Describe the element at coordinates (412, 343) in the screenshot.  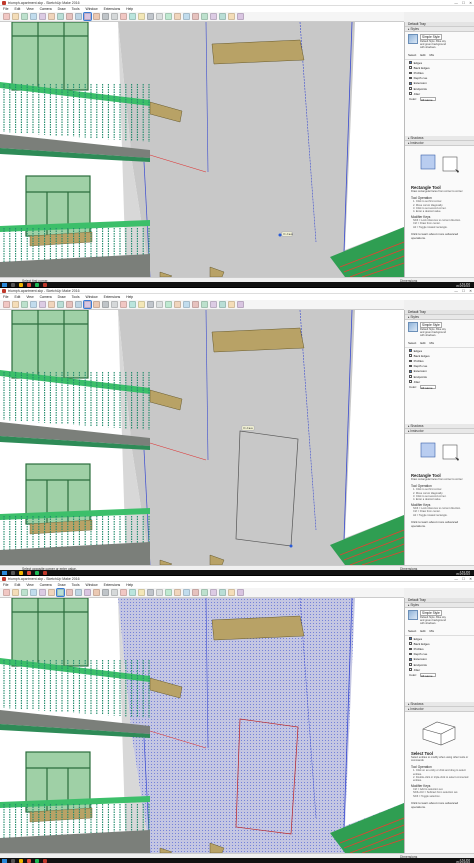
I see `styles-tab: Select` at that location.